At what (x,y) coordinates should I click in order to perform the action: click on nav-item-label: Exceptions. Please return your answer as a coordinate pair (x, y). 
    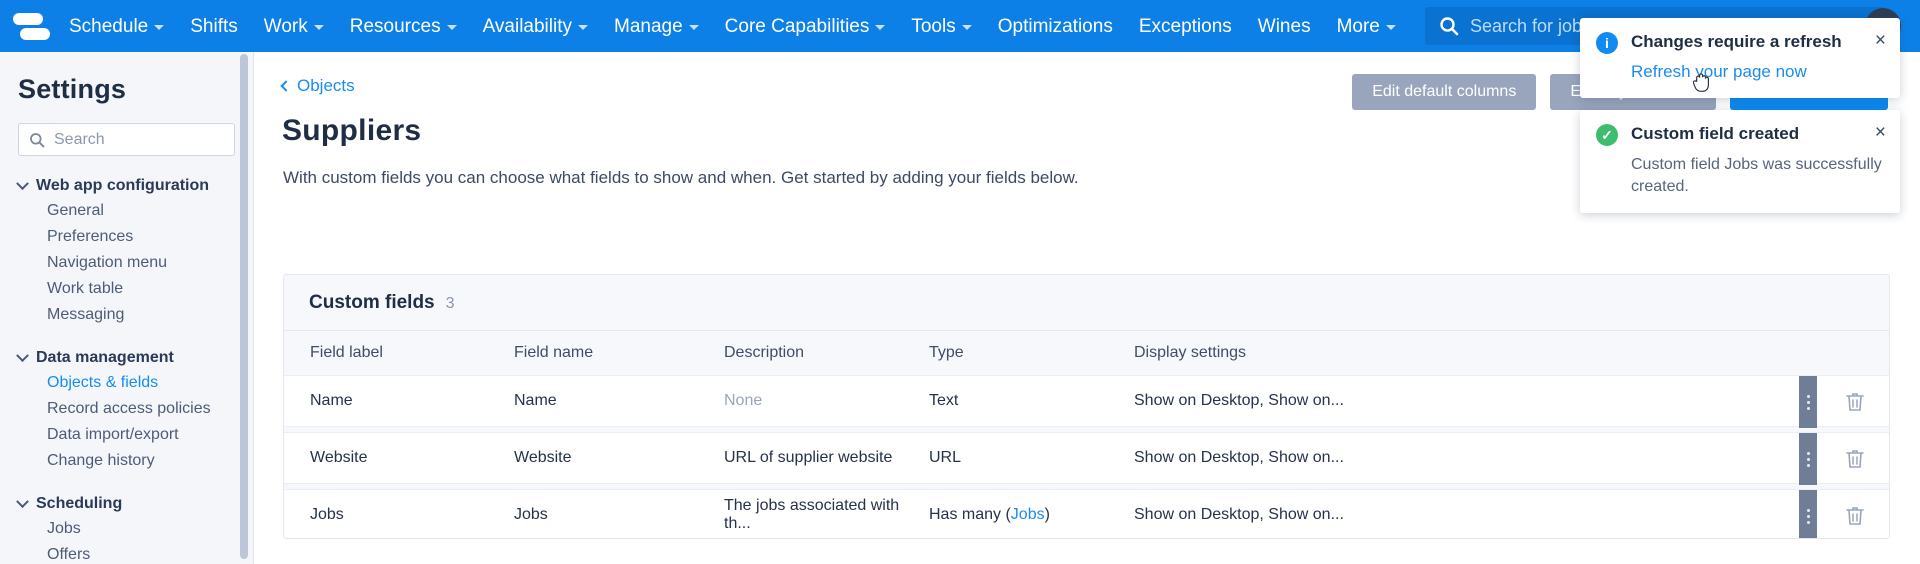
    Looking at the image, I should click on (1185, 26).